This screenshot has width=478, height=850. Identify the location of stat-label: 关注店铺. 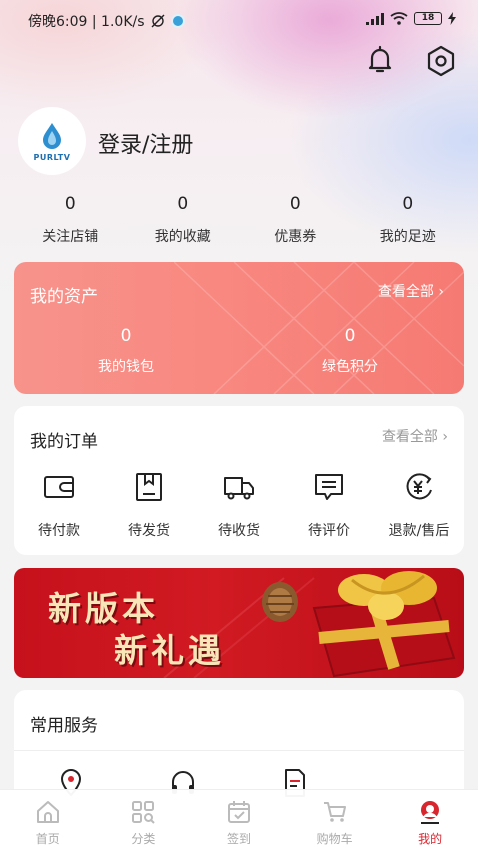
(70, 237).